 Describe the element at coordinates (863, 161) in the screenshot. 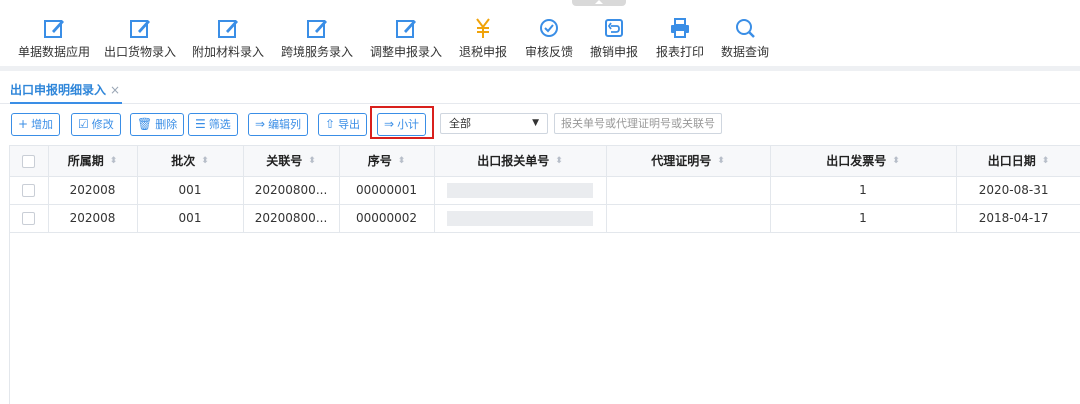

I see `col-header-invoice-no: 出口发票号 ⬍` at that location.